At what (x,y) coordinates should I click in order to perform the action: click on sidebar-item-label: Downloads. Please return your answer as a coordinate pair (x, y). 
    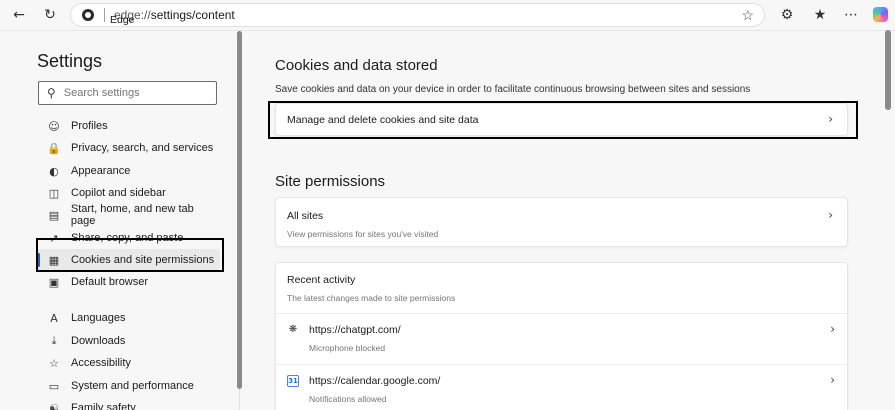
    Looking at the image, I should click on (98, 341).